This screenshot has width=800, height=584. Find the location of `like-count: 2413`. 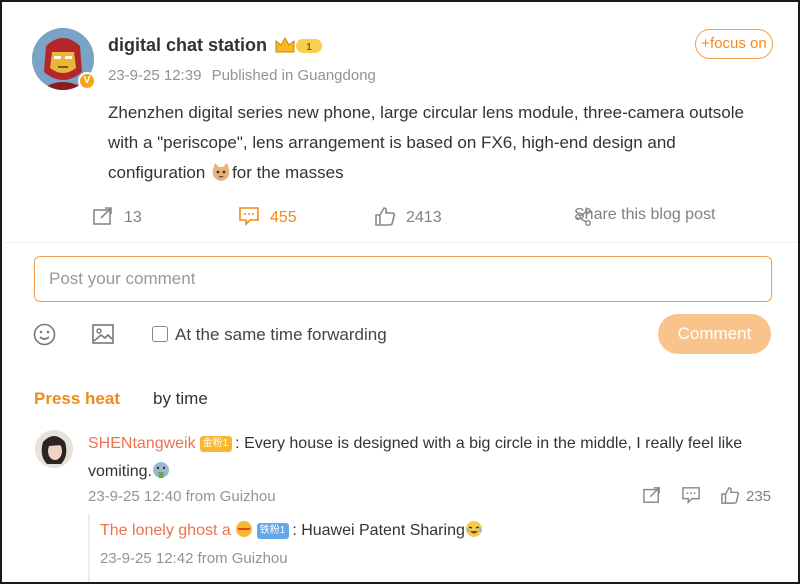

like-count: 2413 is located at coordinates (424, 217).